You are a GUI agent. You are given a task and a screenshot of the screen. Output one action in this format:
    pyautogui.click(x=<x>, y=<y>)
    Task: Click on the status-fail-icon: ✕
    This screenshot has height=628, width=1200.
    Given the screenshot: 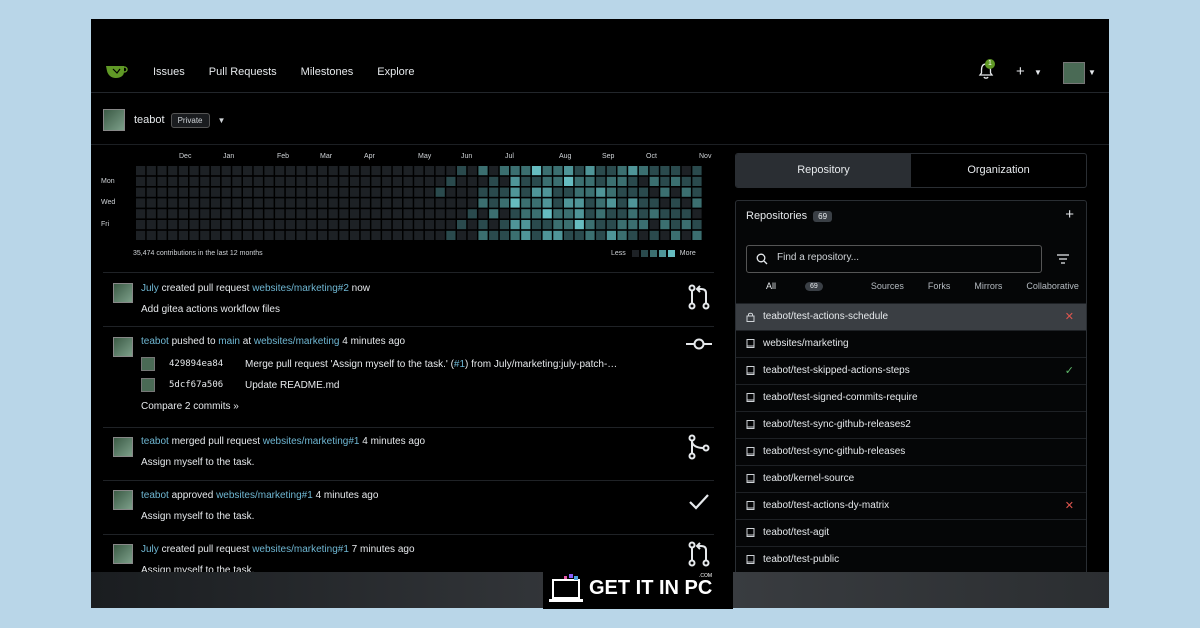 What is the action you would take?
    pyautogui.click(x=1069, y=505)
    